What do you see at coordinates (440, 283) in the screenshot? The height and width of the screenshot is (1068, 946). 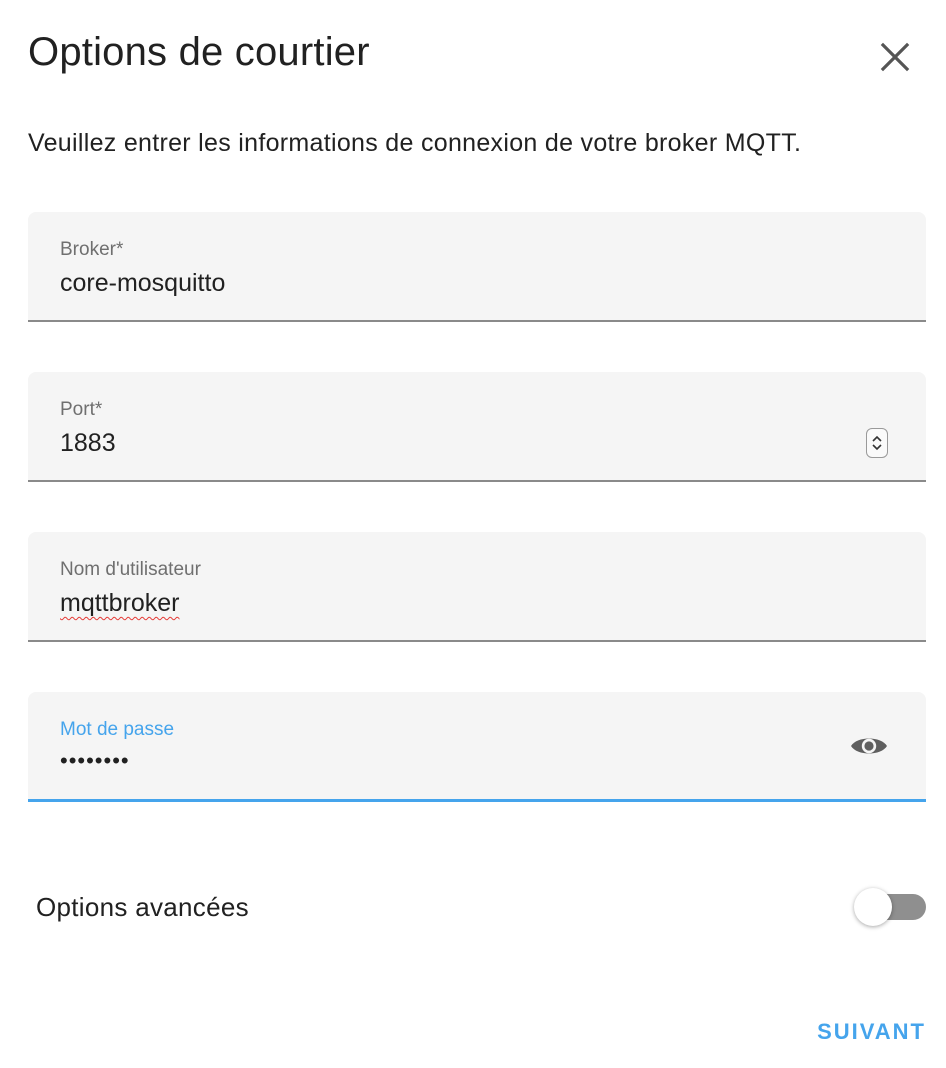 I see `broker-input: core-mosquitto` at bounding box center [440, 283].